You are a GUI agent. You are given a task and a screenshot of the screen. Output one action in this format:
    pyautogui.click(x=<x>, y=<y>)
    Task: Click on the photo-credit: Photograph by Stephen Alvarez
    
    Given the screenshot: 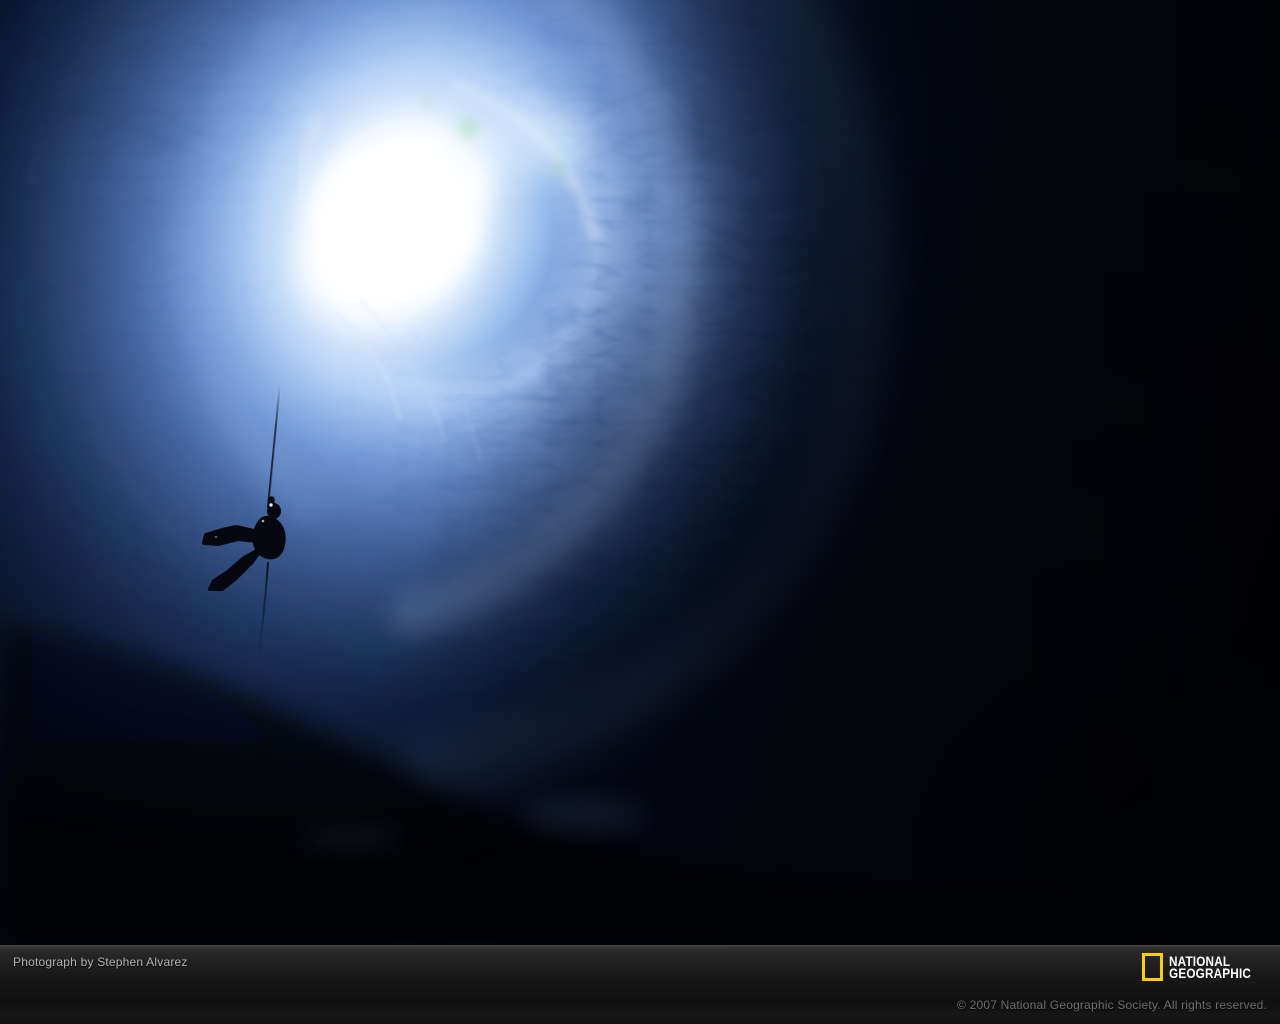 What is the action you would take?
    pyautogui.click(x=100, y=962)
    